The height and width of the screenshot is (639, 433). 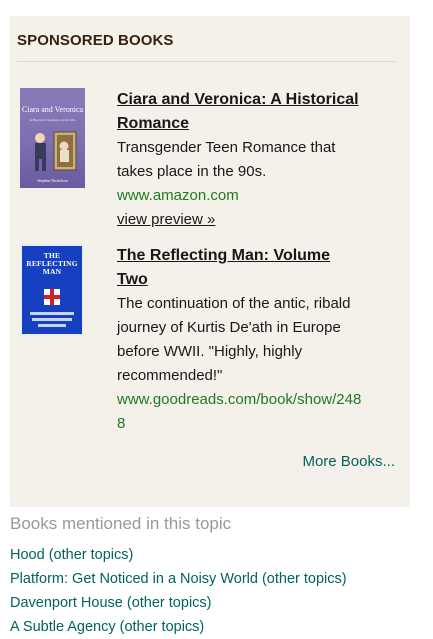 I want to click on book-link: Platform: Get Noticed in a Noisy World, so click(x=134, y=579).